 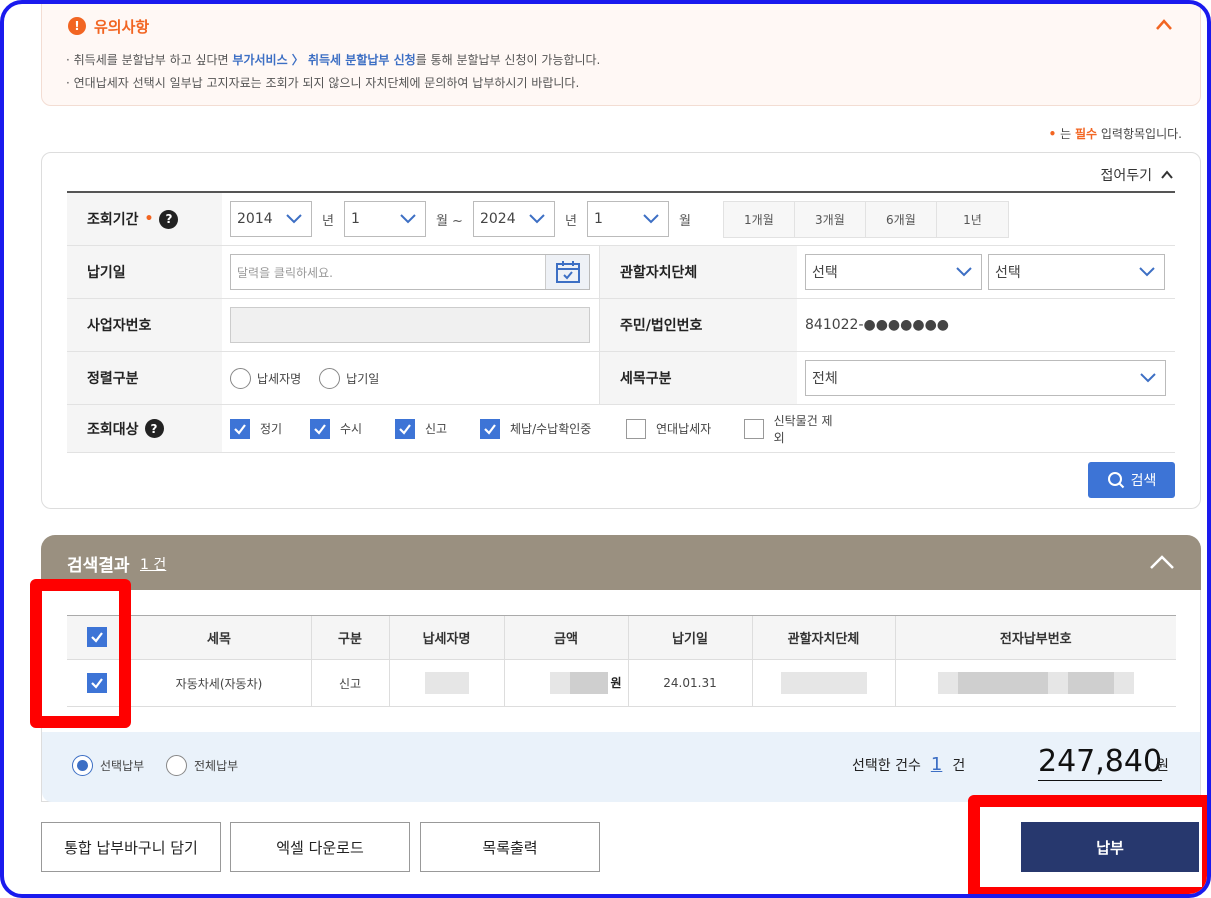 What do you see at coordinates (113, 220) in the screenshot?
I see `period-label: 조회기간` at bounding box center [113, 220].